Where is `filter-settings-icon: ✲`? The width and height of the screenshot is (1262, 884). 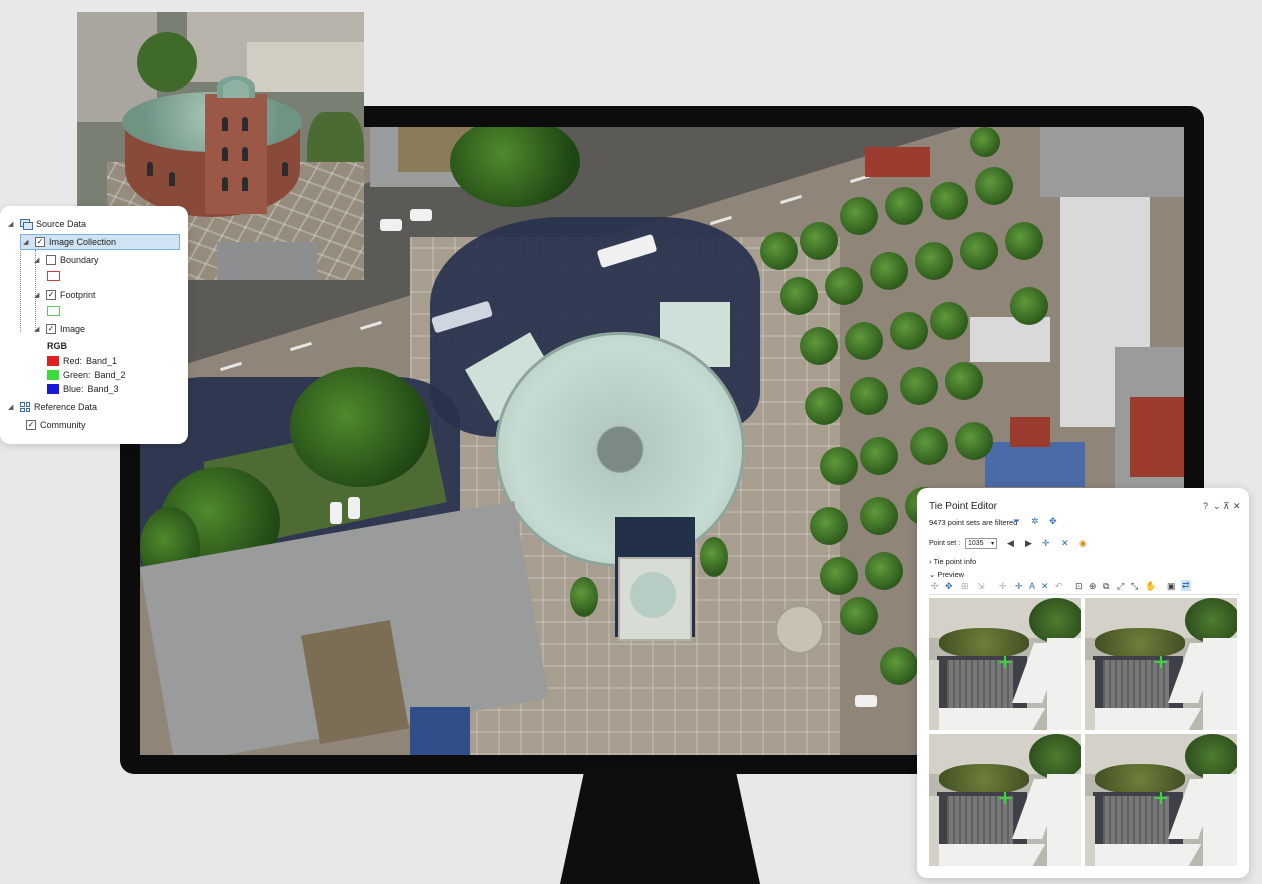
filter-settings-icon: ✲ is located at coordinates (1035, 521).